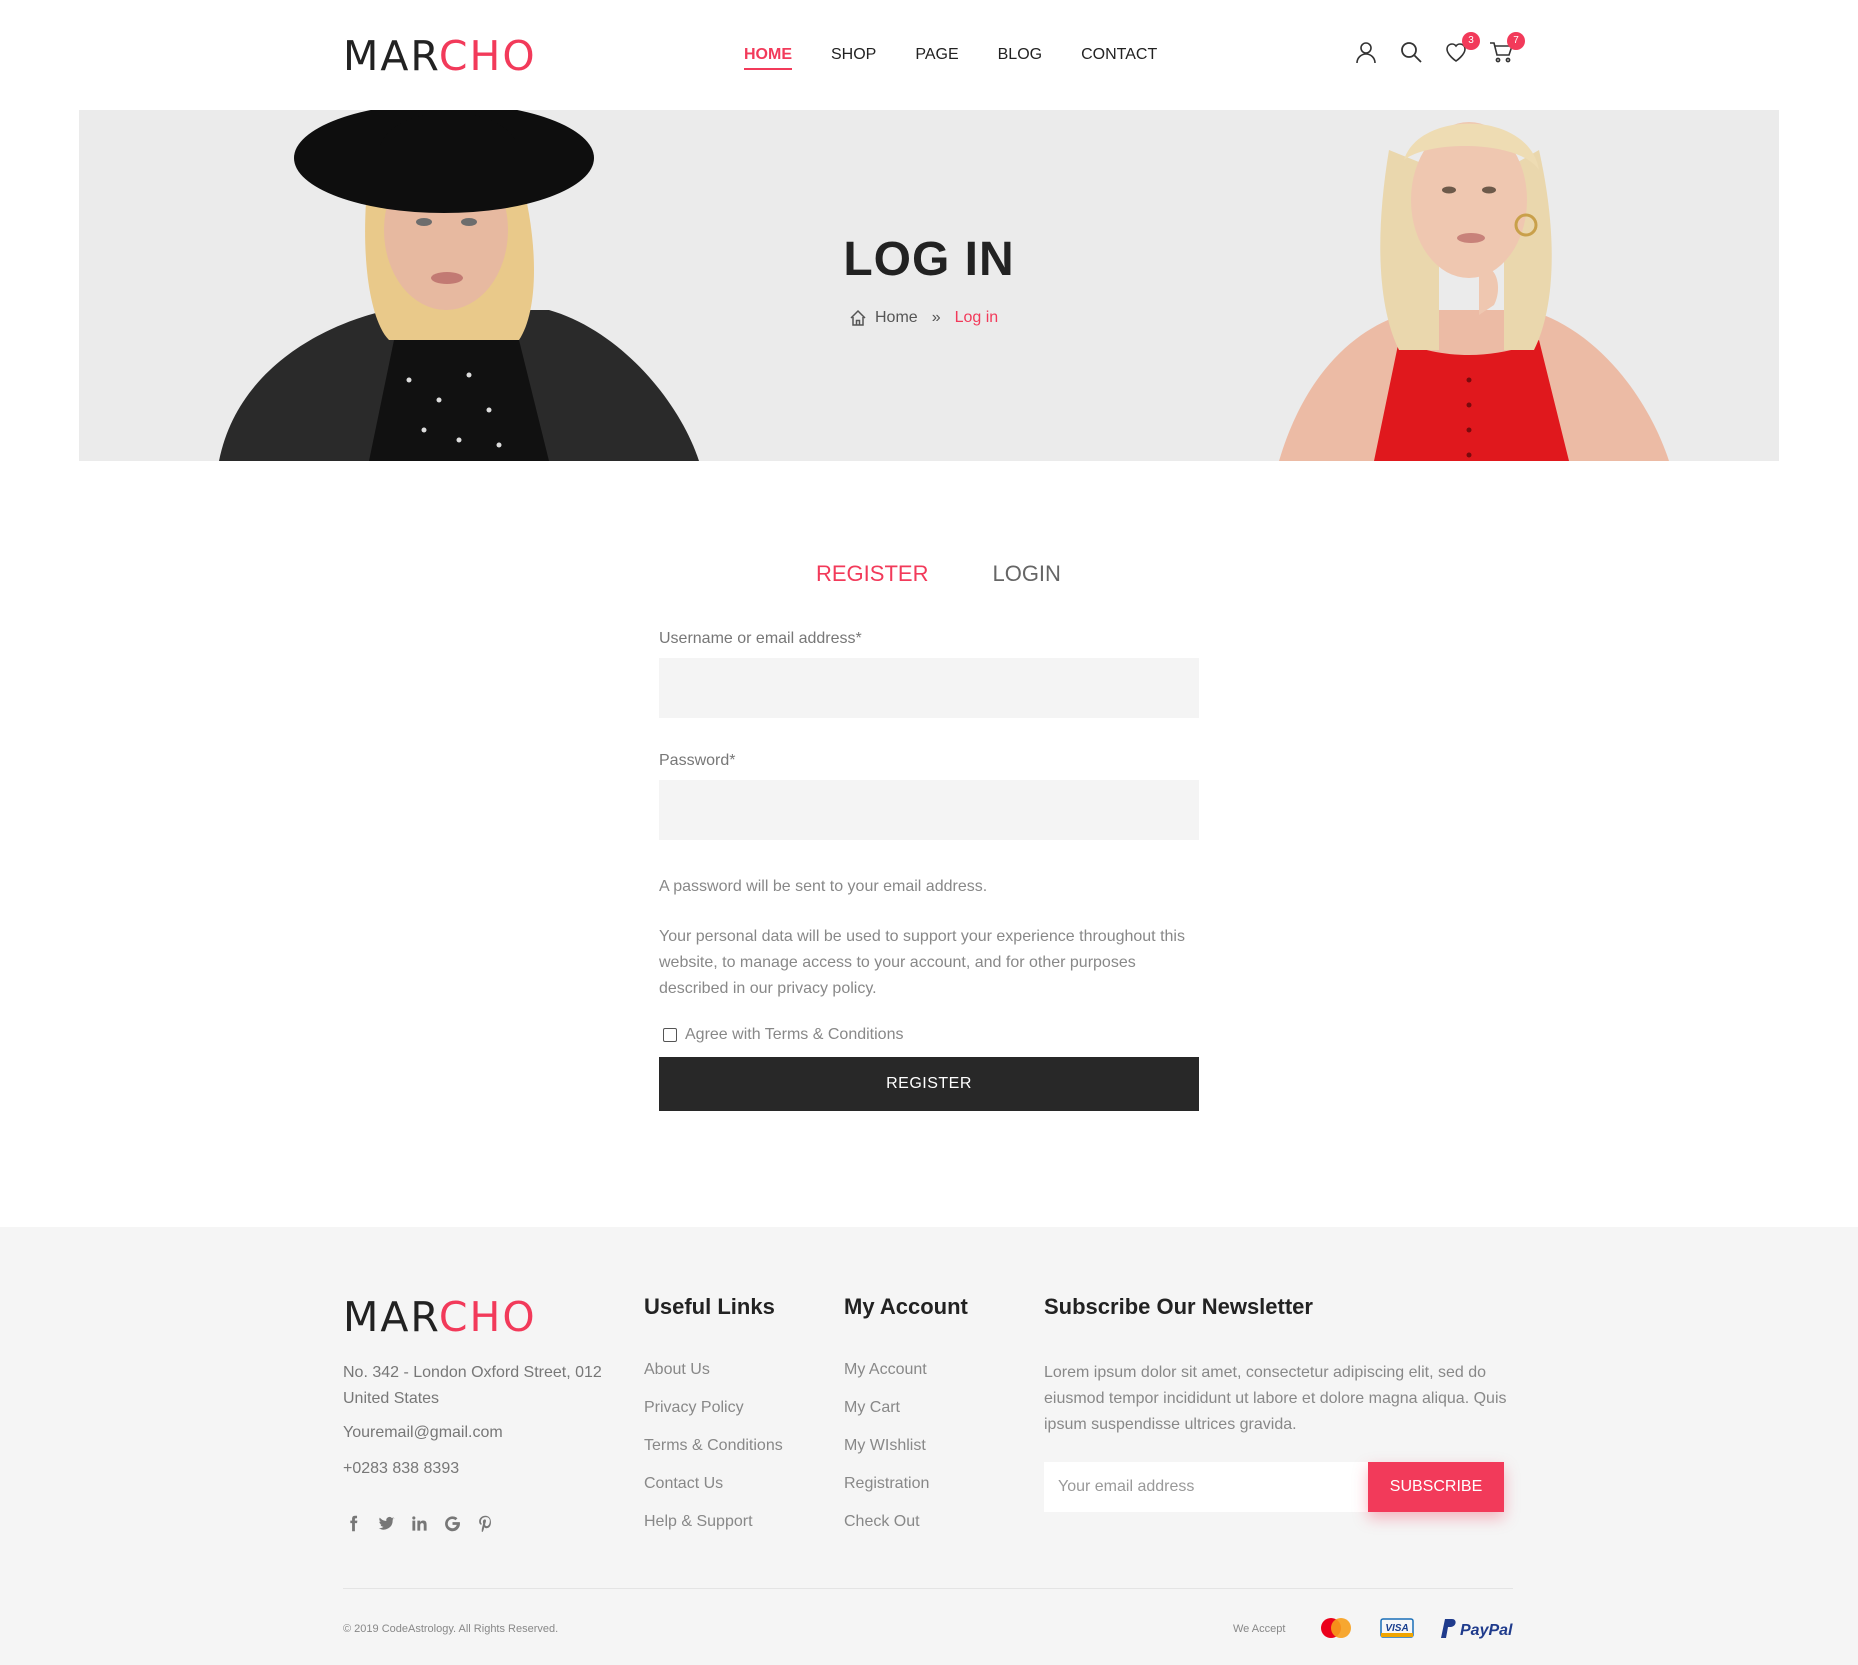  I want to click on footer-link-checkout: Check Out, so click(886, 1529).